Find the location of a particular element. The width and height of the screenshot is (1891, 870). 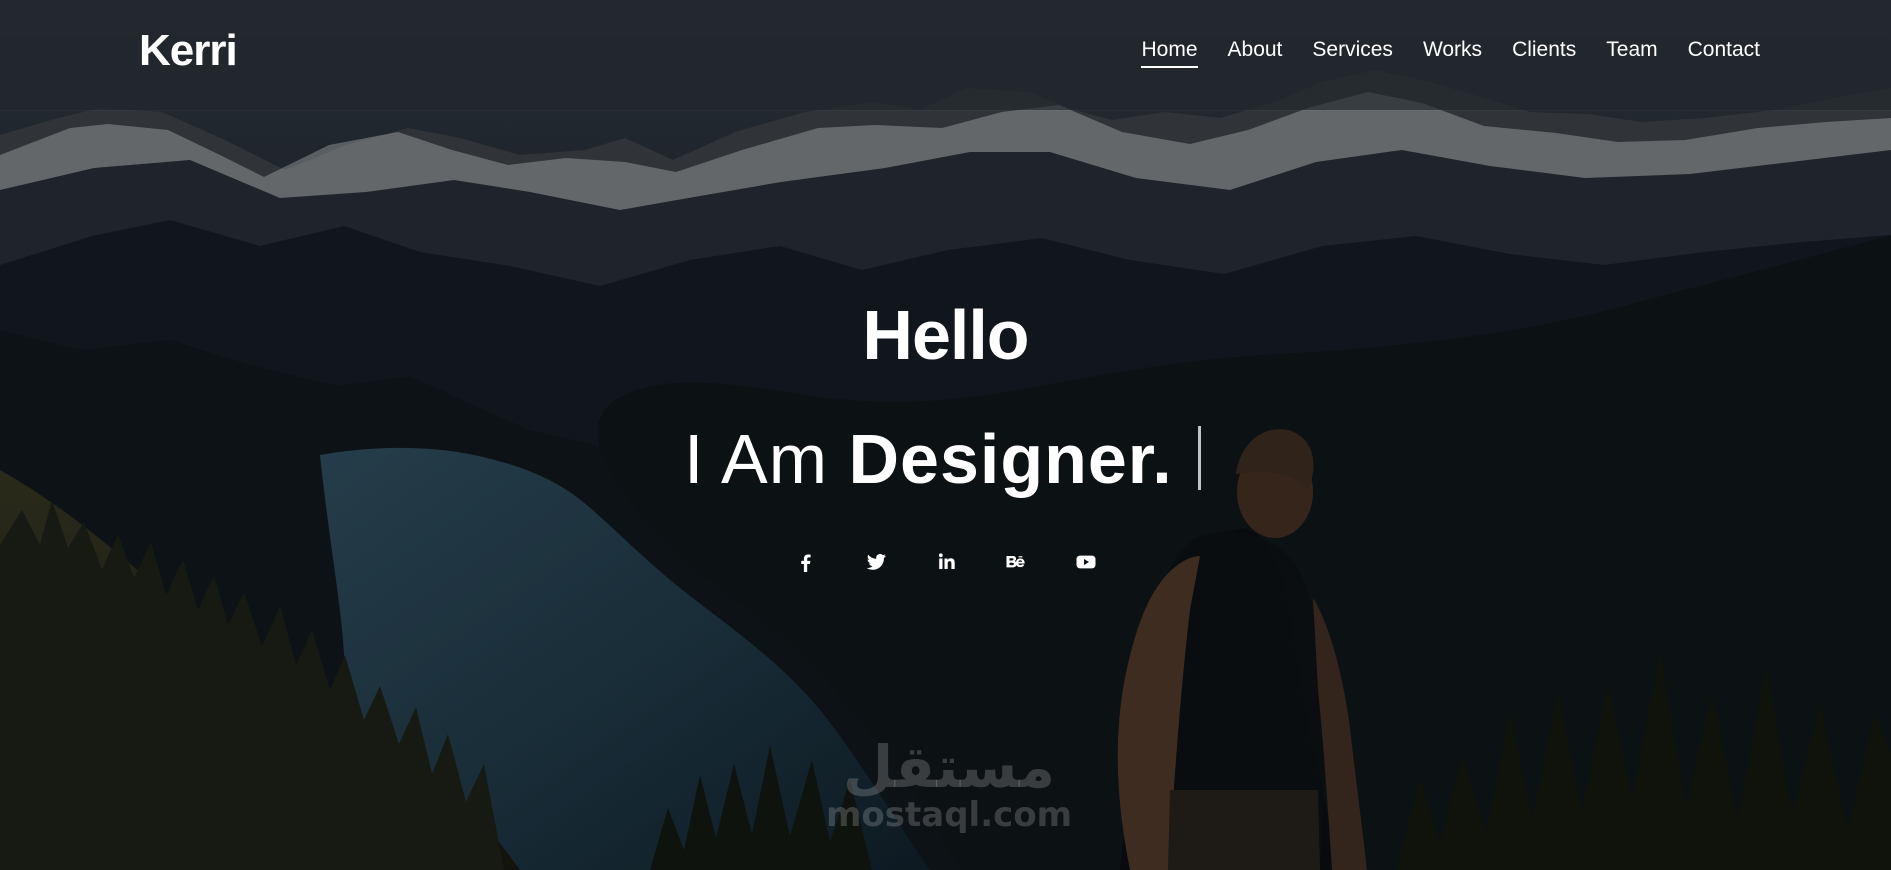

linkedin-icon is located at coordinates (946, 562).